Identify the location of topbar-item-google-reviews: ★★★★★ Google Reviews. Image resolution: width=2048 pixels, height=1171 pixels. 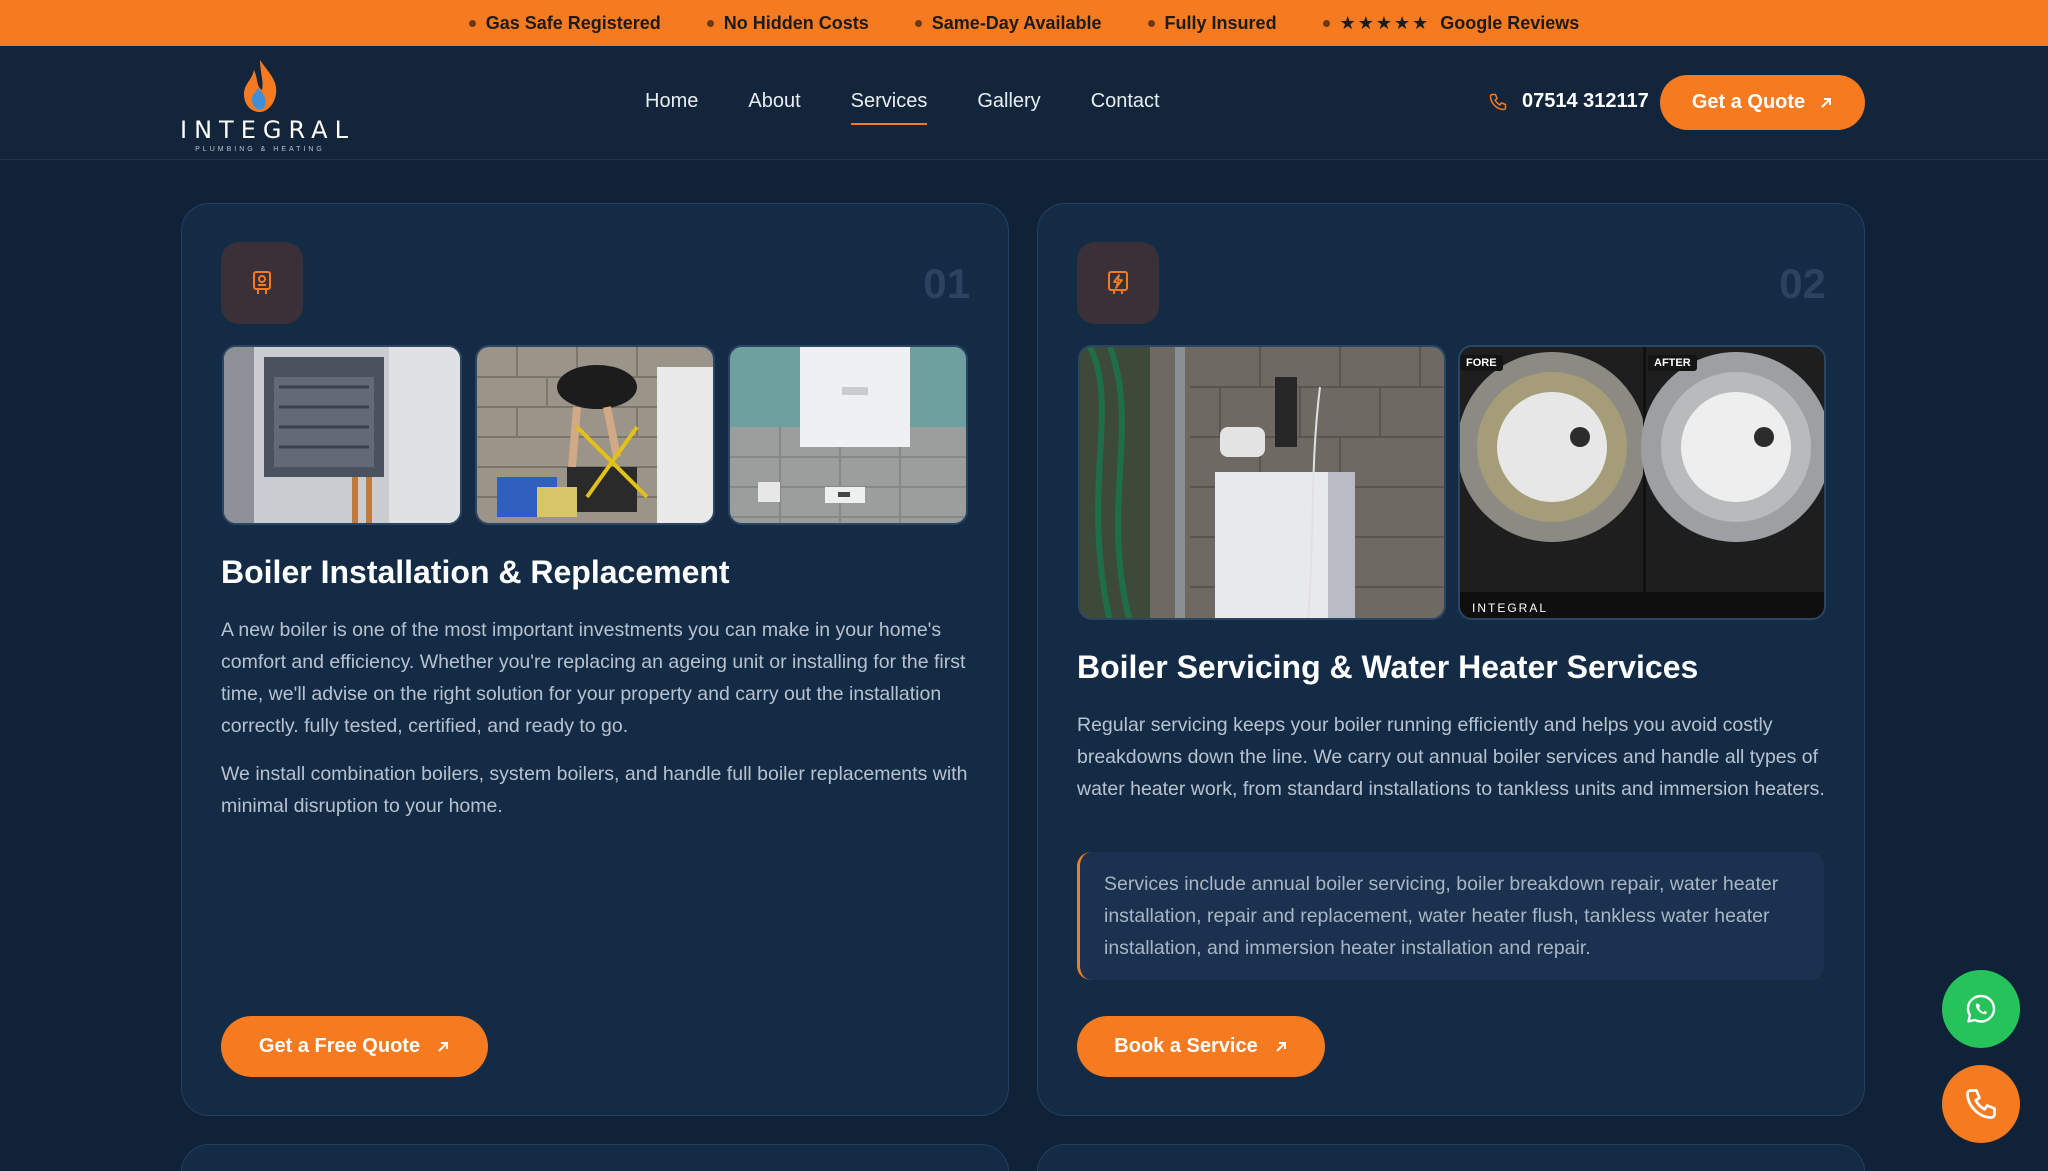
(1450, 23).